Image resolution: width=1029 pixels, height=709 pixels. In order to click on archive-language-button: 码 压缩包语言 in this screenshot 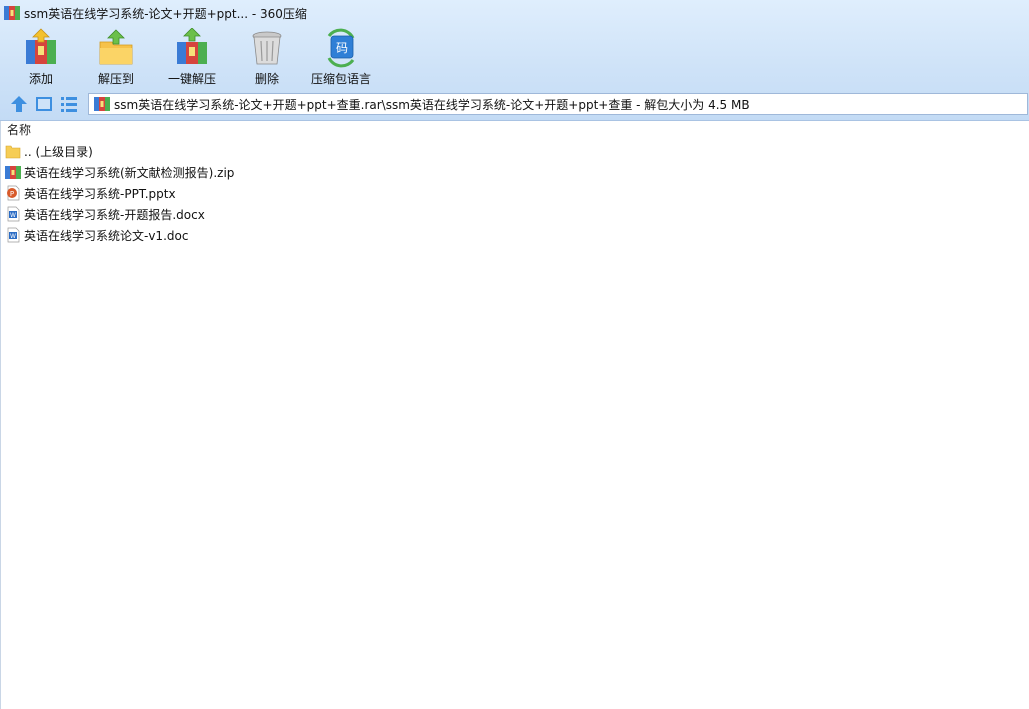, I will do `click(341, 57)`.